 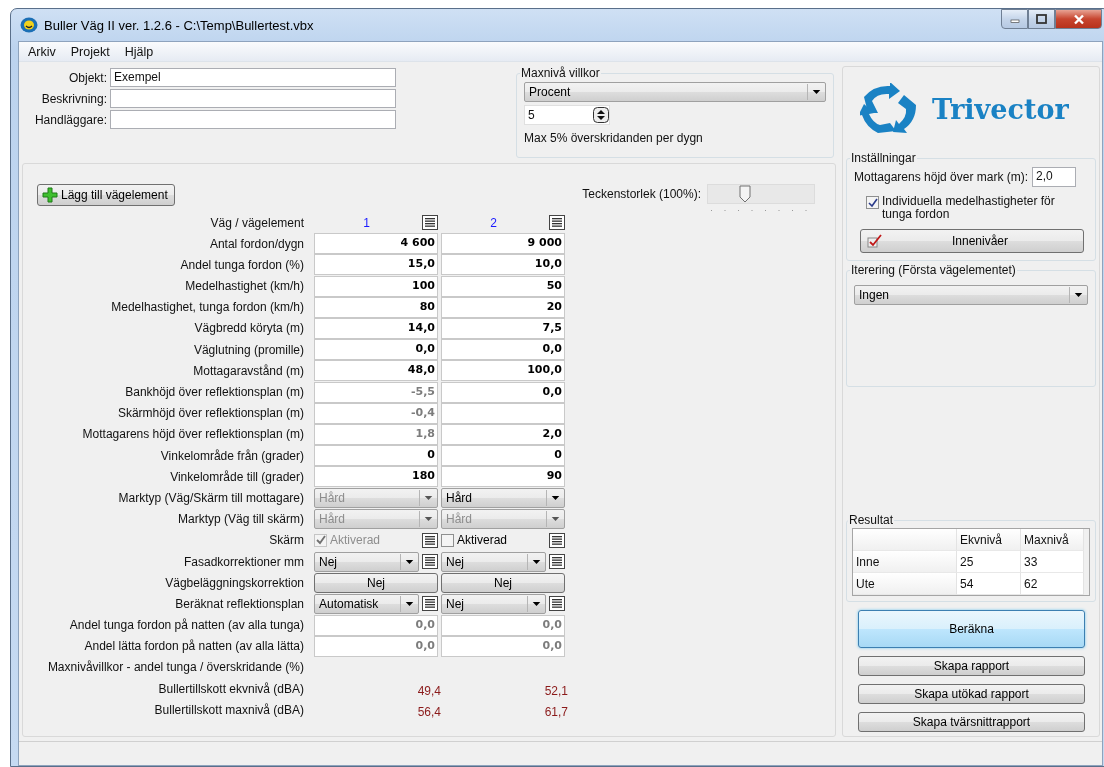 I want to click on number-field: 100, so click(x=376, y=286).